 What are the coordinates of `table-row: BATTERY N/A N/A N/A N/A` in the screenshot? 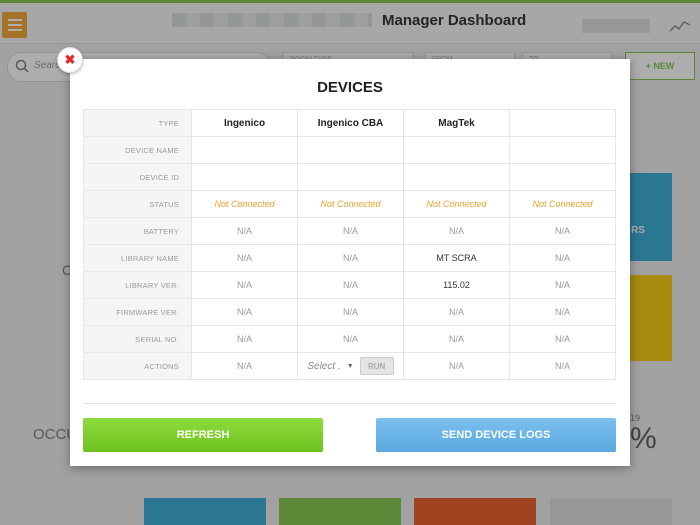 It's located at (349, 231).